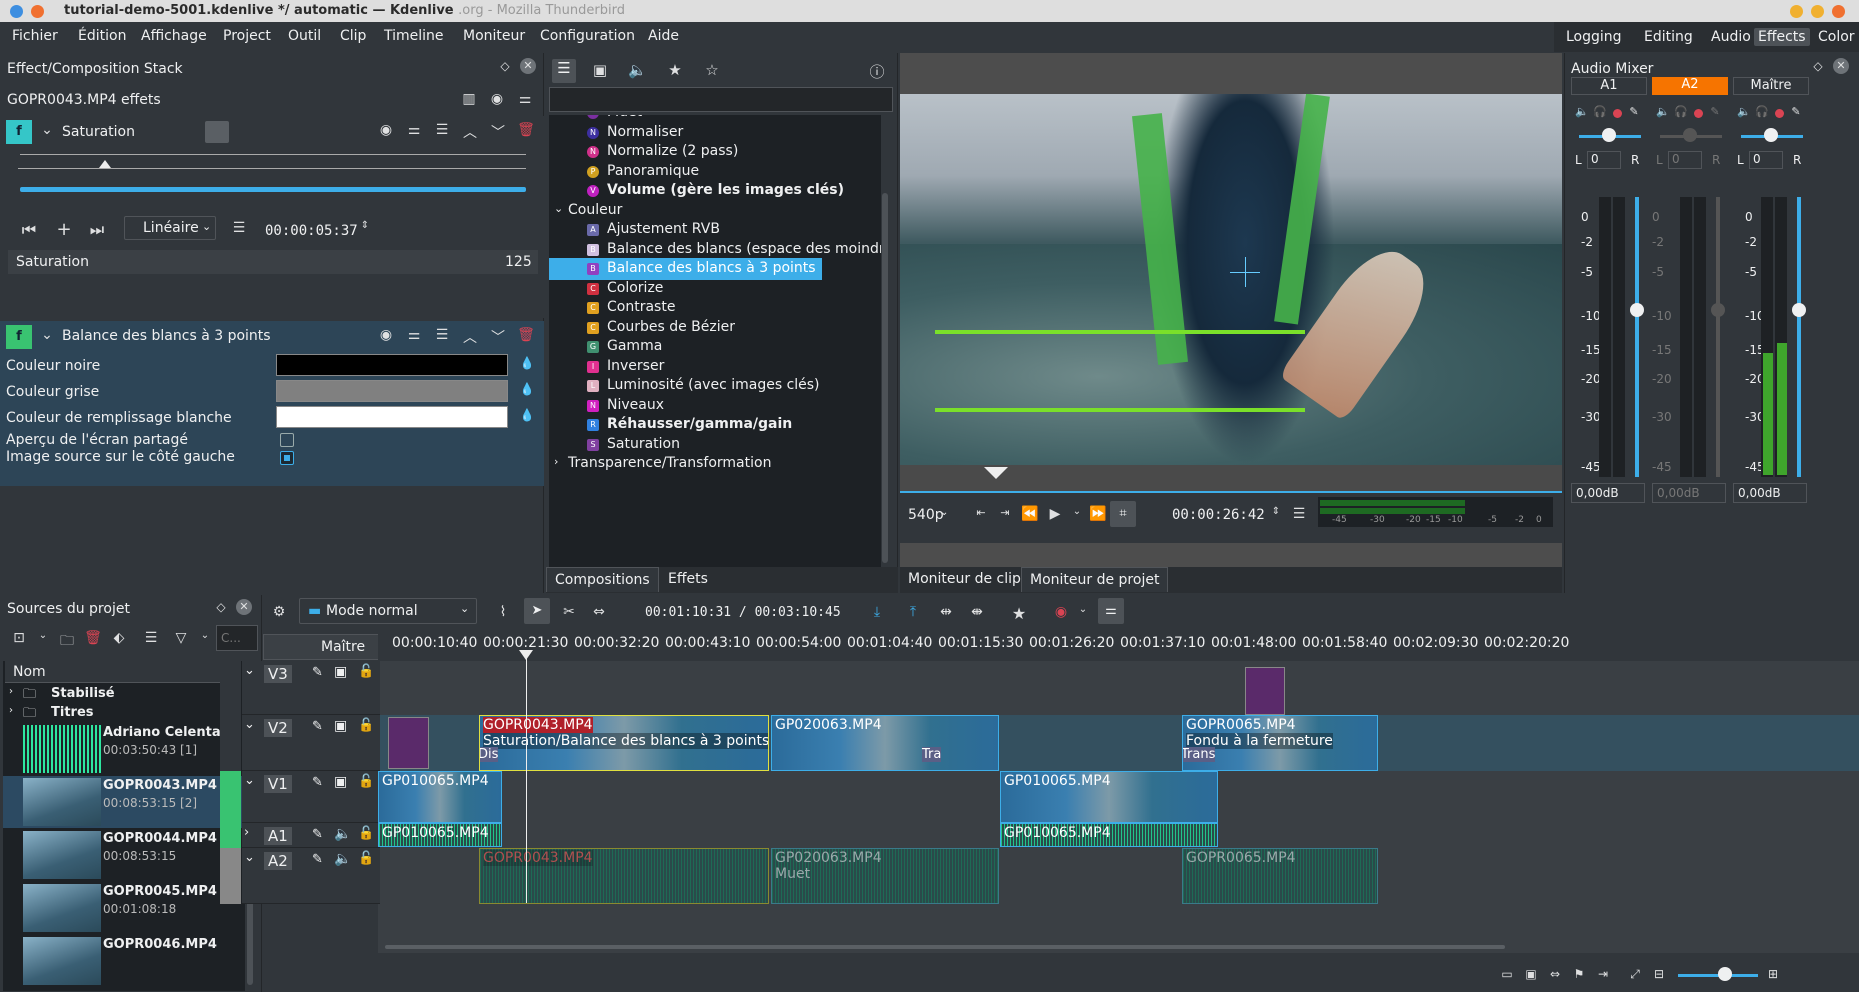 Image resolution: width=1859 pixels, height=992 pixels. I want to click on monitor-playhead, so click(996, 473).